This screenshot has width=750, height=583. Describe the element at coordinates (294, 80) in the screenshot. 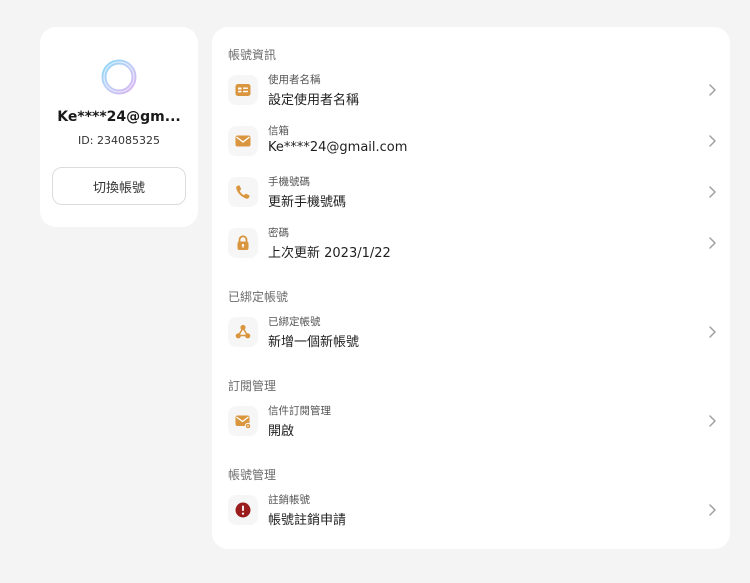

I see `row-label: 使用者名稱` at that location.